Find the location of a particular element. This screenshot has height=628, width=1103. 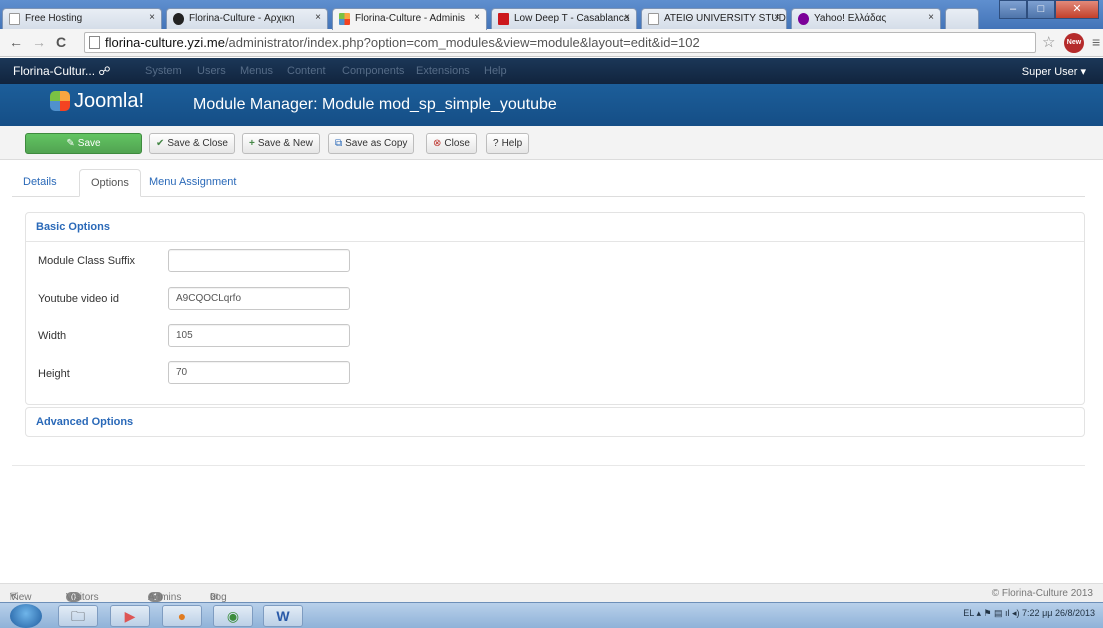

field-label: Module Class Suffix is located at coordinates (87, 261).